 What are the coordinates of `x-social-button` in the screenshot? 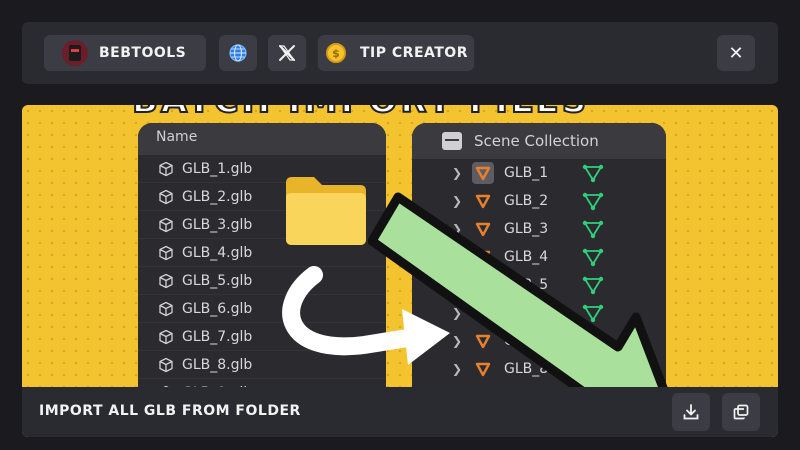 It's located at (287, 53).